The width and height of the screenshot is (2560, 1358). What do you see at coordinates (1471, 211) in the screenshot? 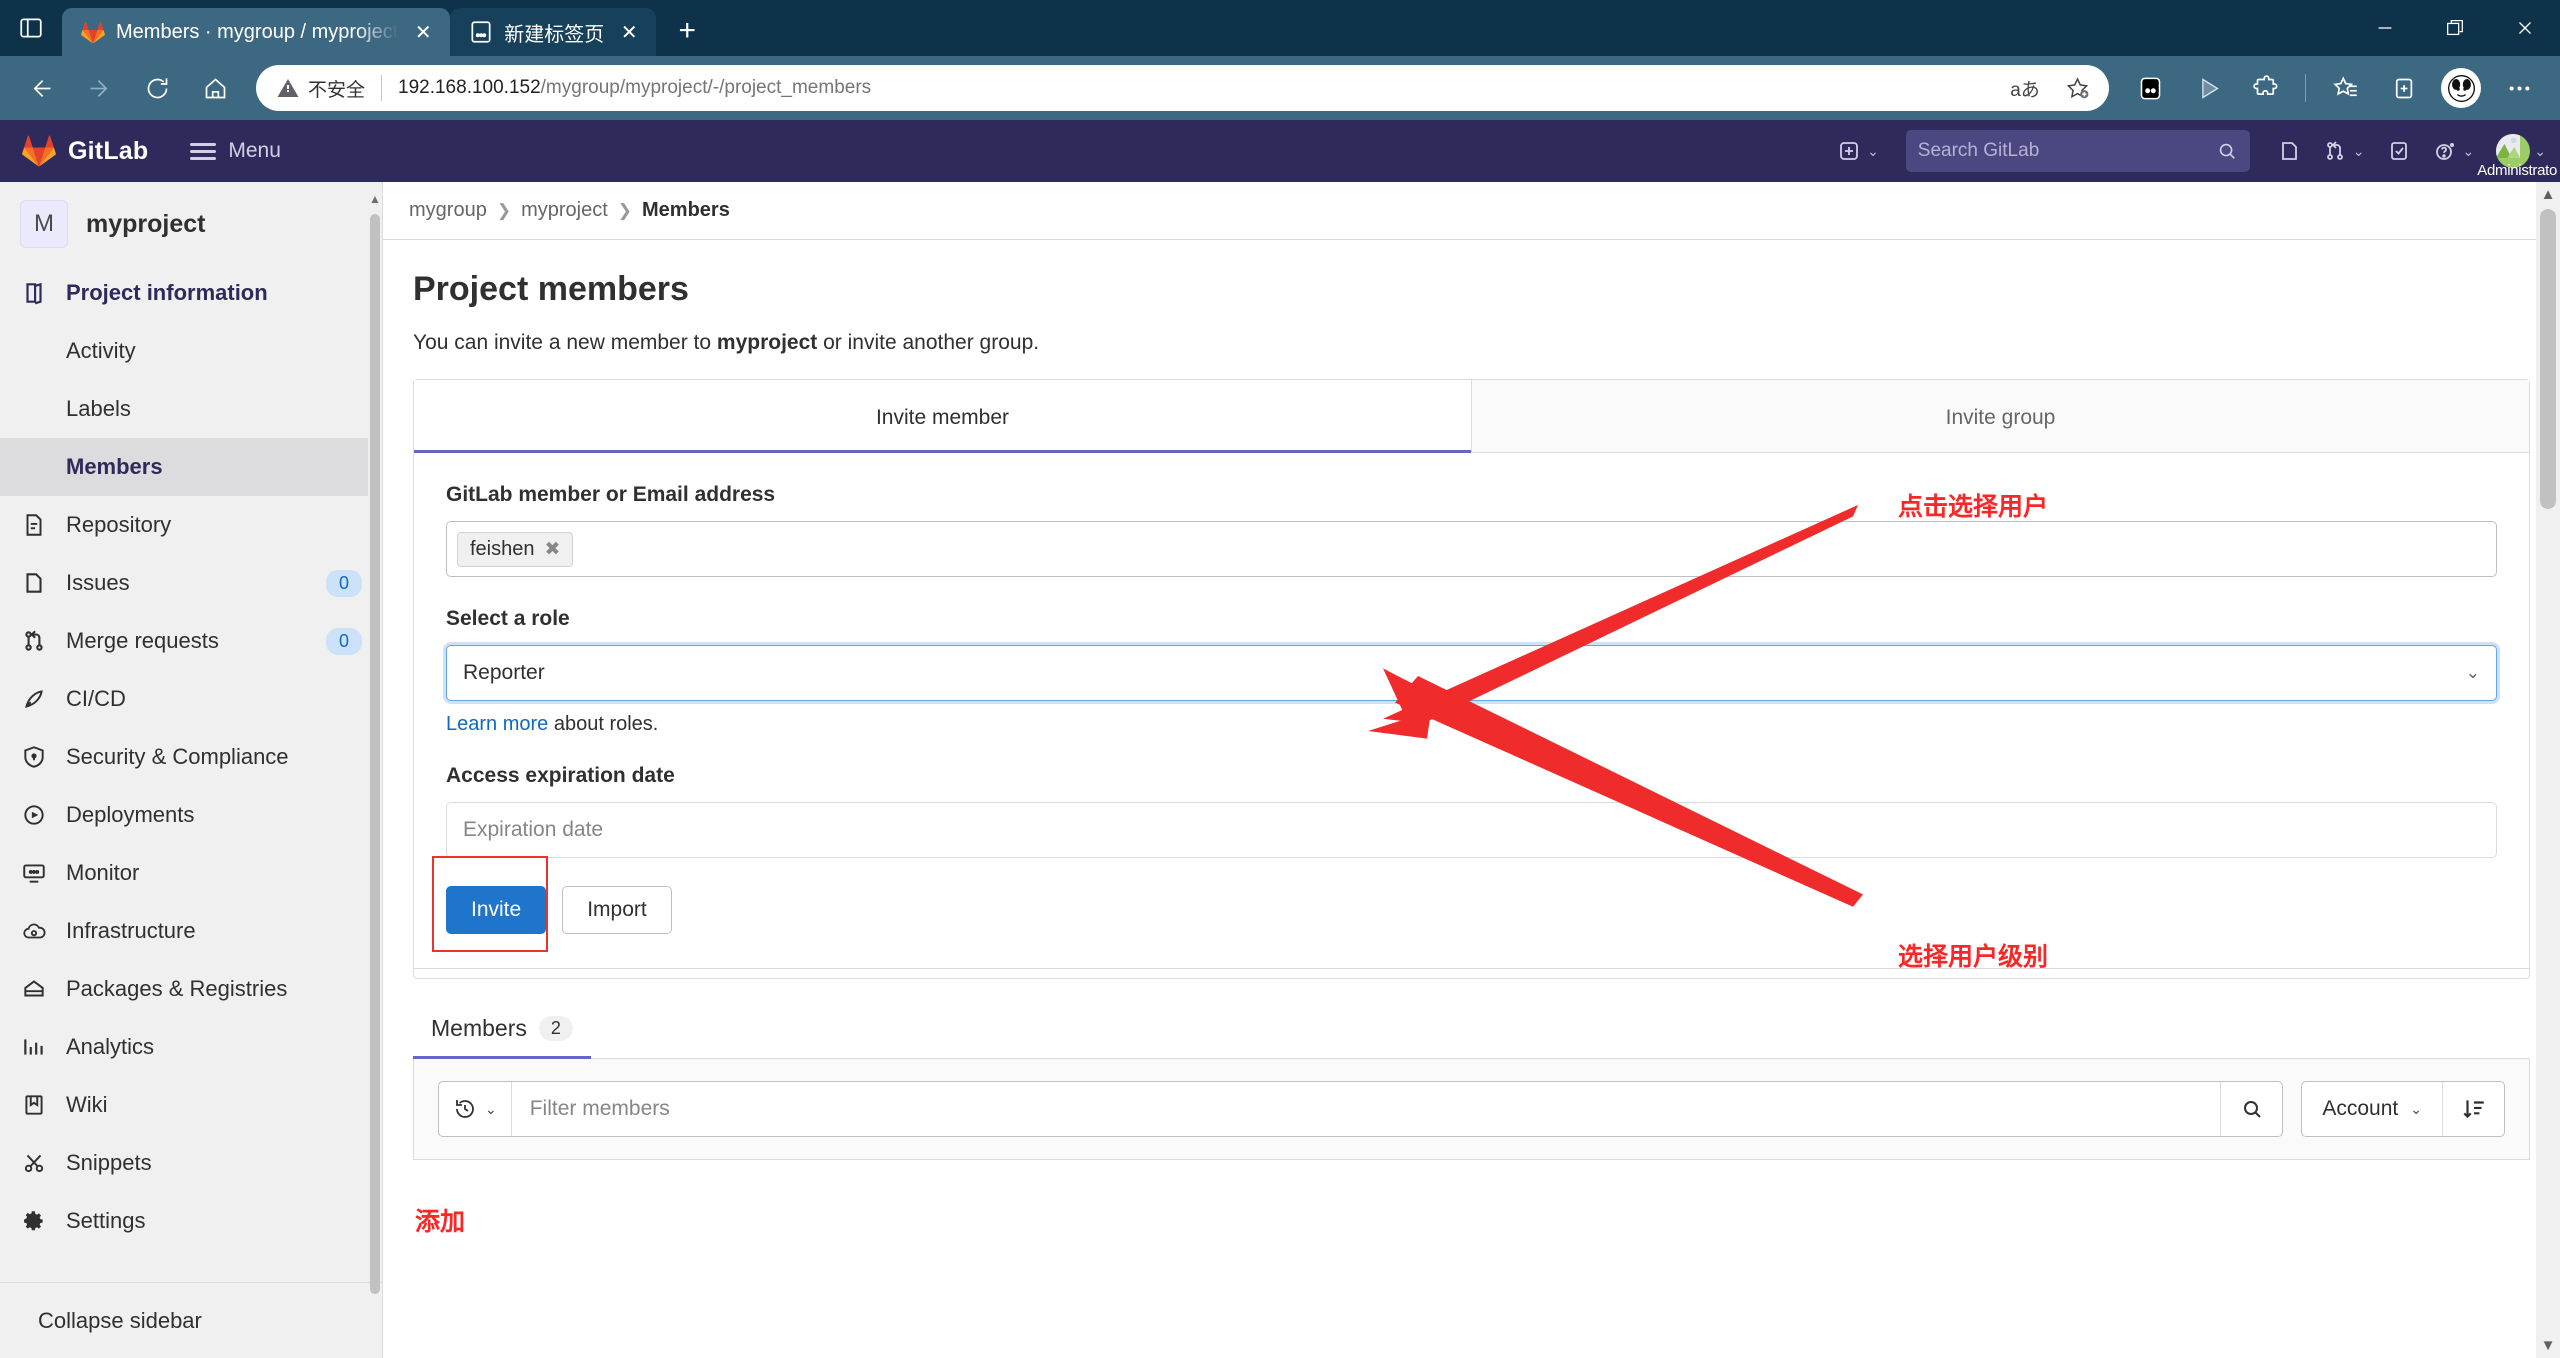
I see `breadcrumb: mygroup ❯ myproject ❯ Members` at bounding box center [1471, 211].